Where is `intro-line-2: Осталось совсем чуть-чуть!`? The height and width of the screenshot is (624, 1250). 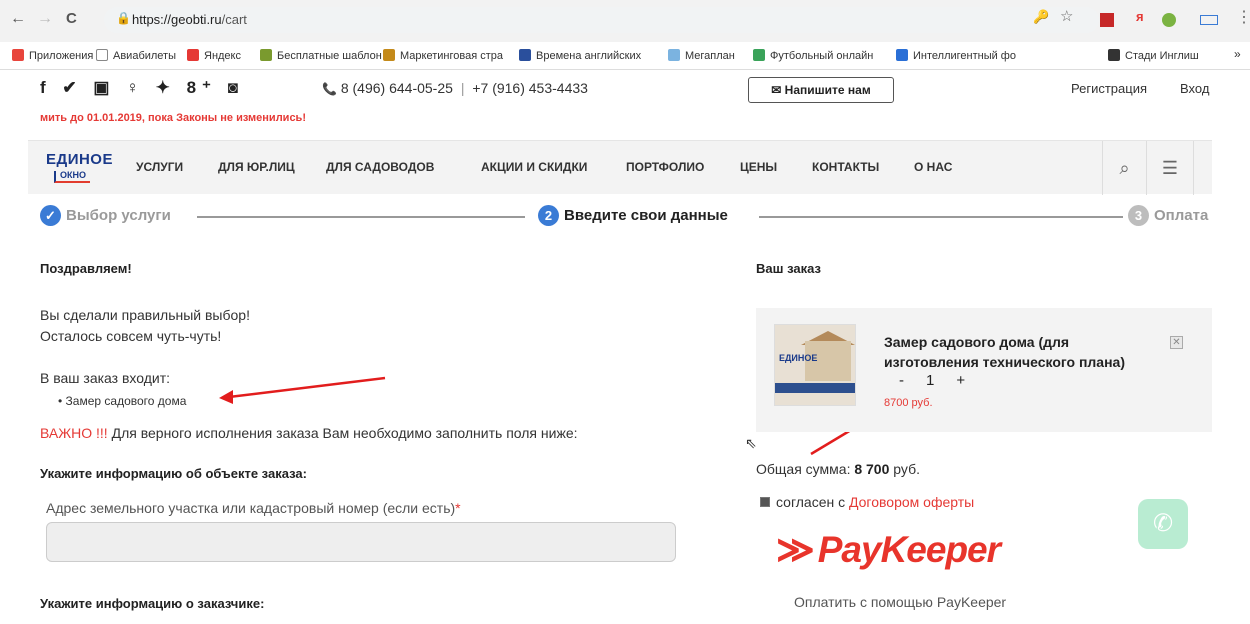 intro-line-2: Осталось совсем чуть-чуть! is located at coordinates (131, 336).